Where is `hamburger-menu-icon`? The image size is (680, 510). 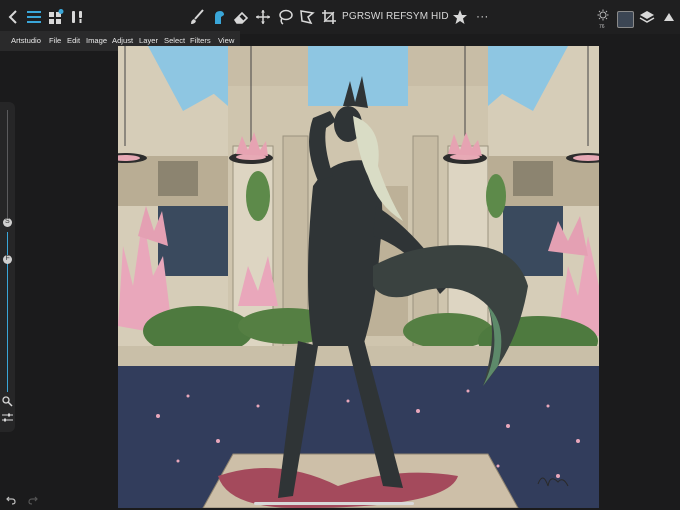
hamburger-menu-icon is located at coordinates (34, 17).